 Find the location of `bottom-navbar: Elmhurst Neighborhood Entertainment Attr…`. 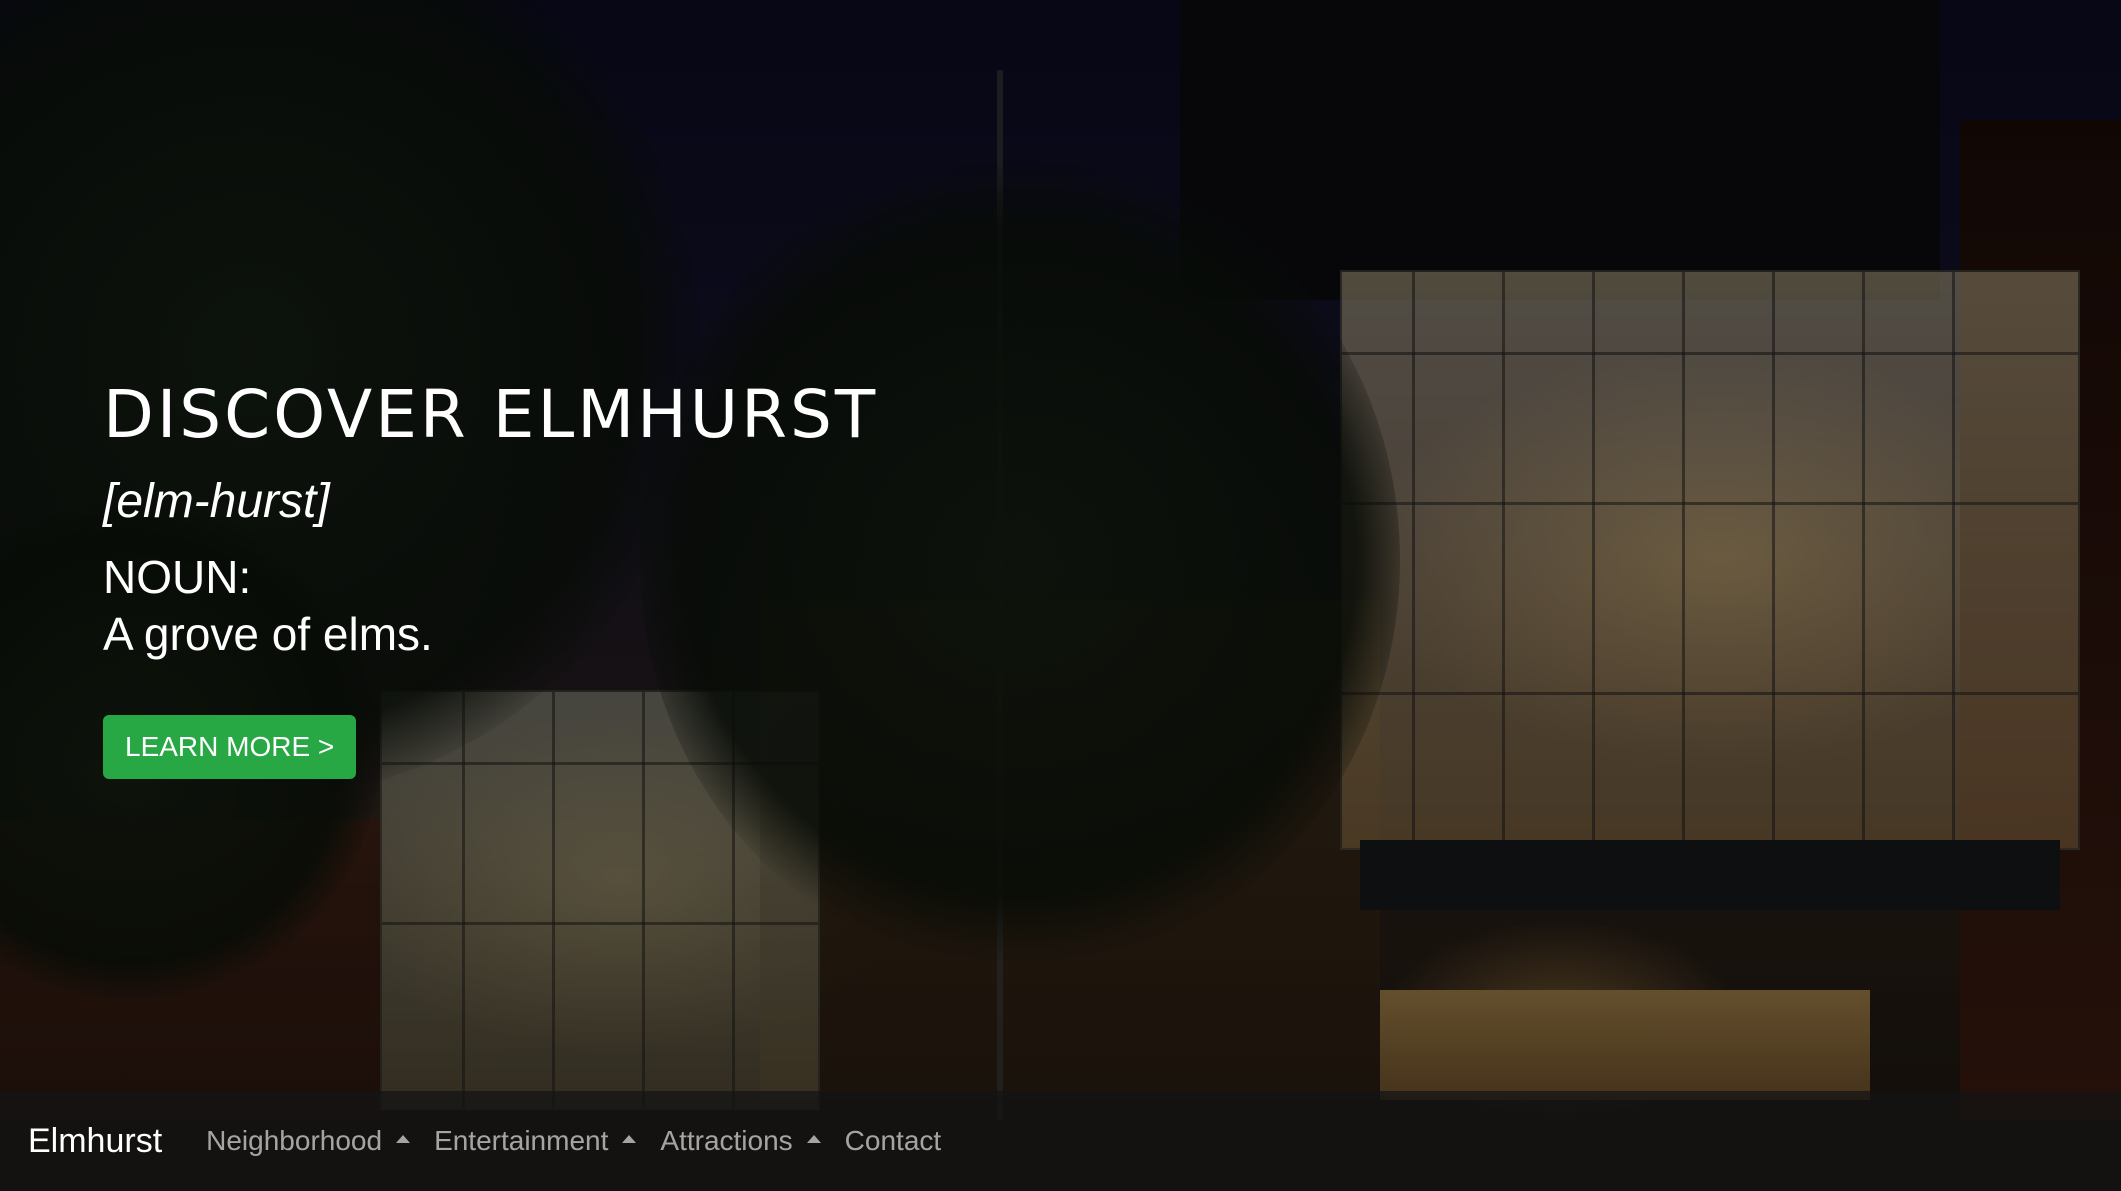

bottom-navbar: Elmhurst Neighborhood Entertainment Attr… is located at coordinates (1060, 1141).